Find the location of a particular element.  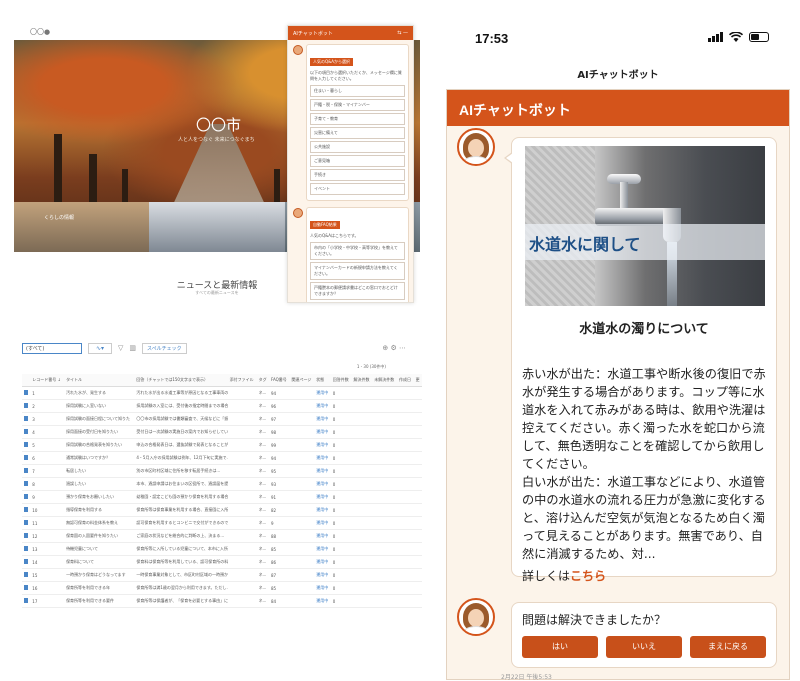

more-icon: ⋯ is located at coordinates (402, 348).